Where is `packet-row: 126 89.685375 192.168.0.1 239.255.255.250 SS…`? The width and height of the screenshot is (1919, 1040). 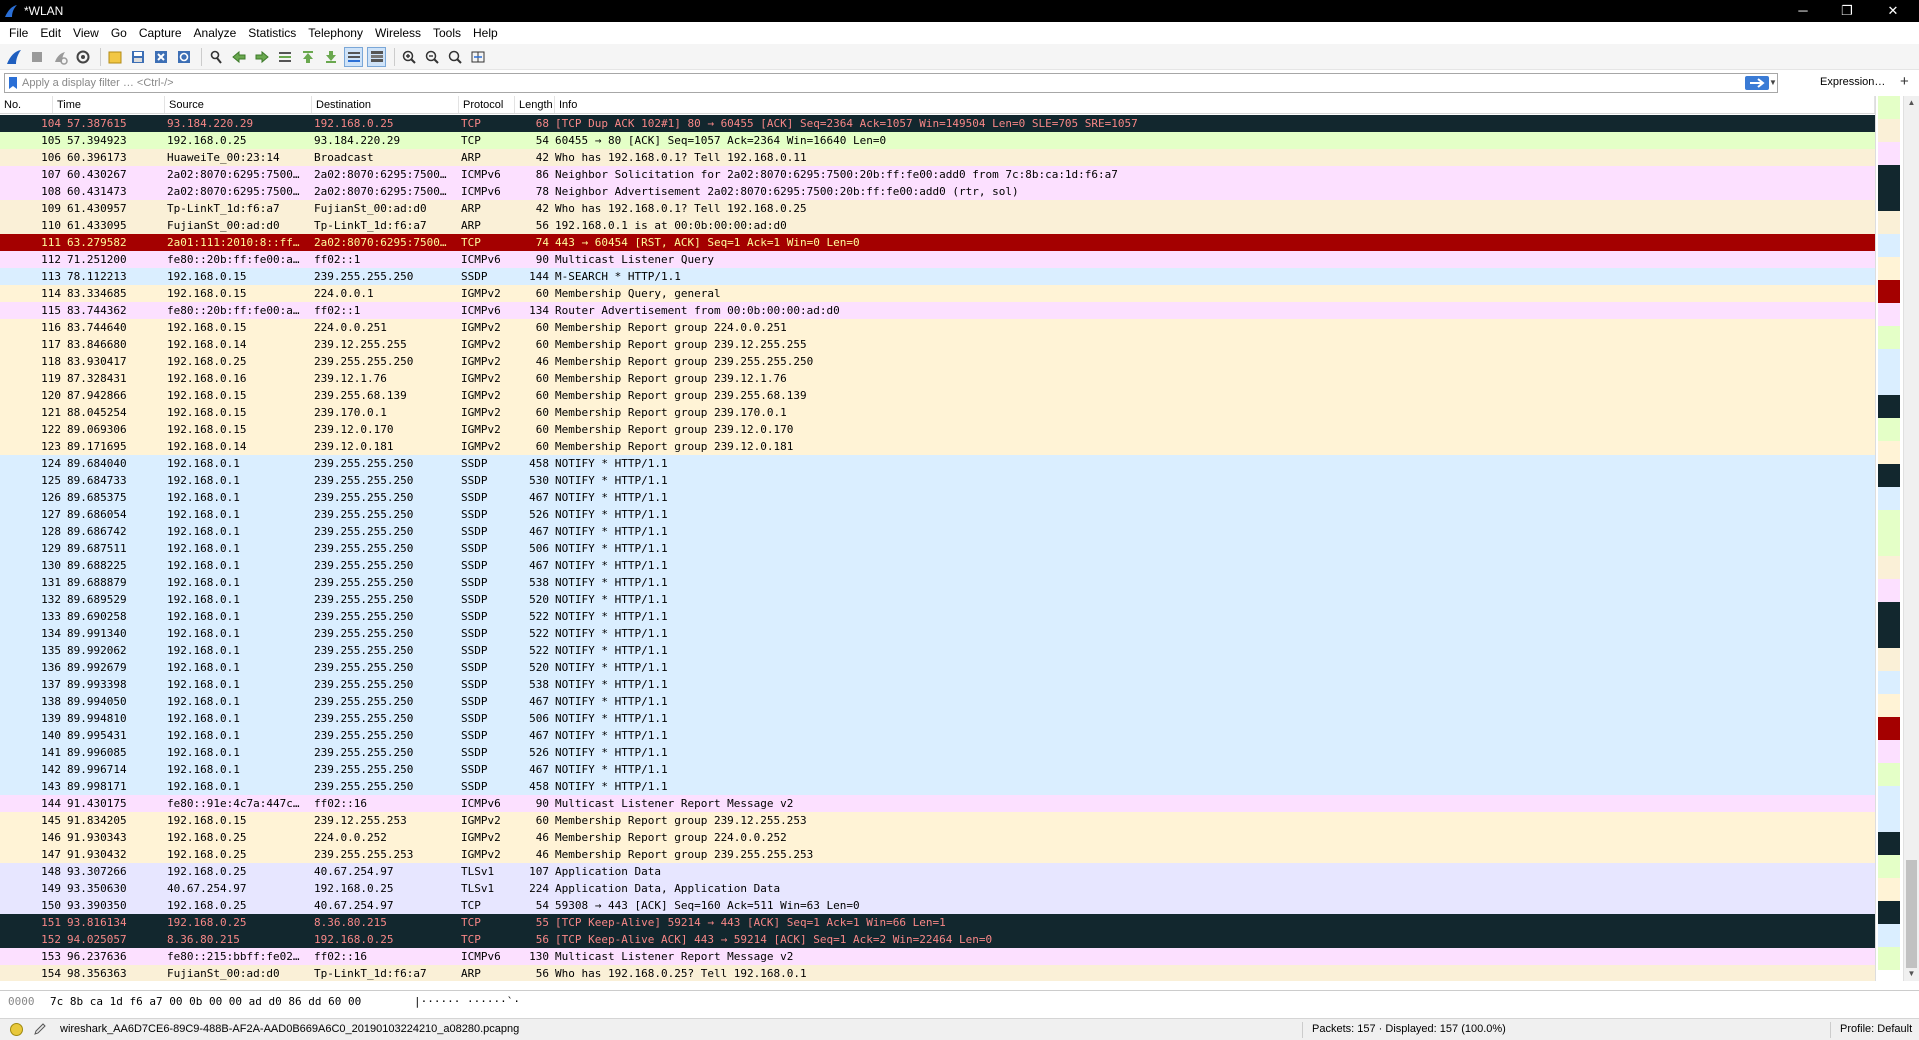
packet-row: 126 89.685375 192.168.0.1 239.255.255.250 SS… is located at coordinates (937, 497).